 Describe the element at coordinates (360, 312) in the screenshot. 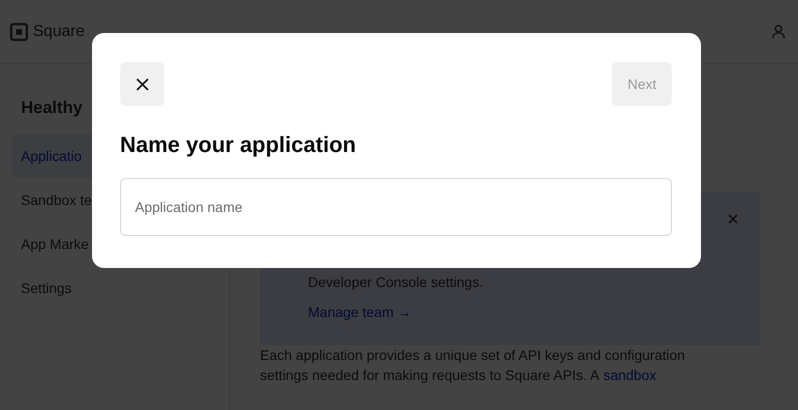

I see `manage-team-link: Manage team →` at that location.